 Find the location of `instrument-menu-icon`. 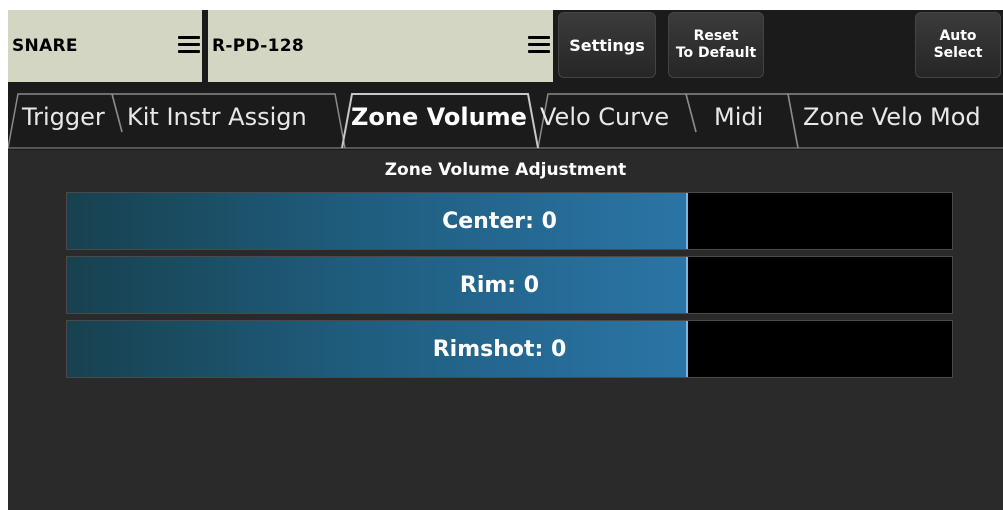

instrument-menu-icon is located at coordinates (189, 44).